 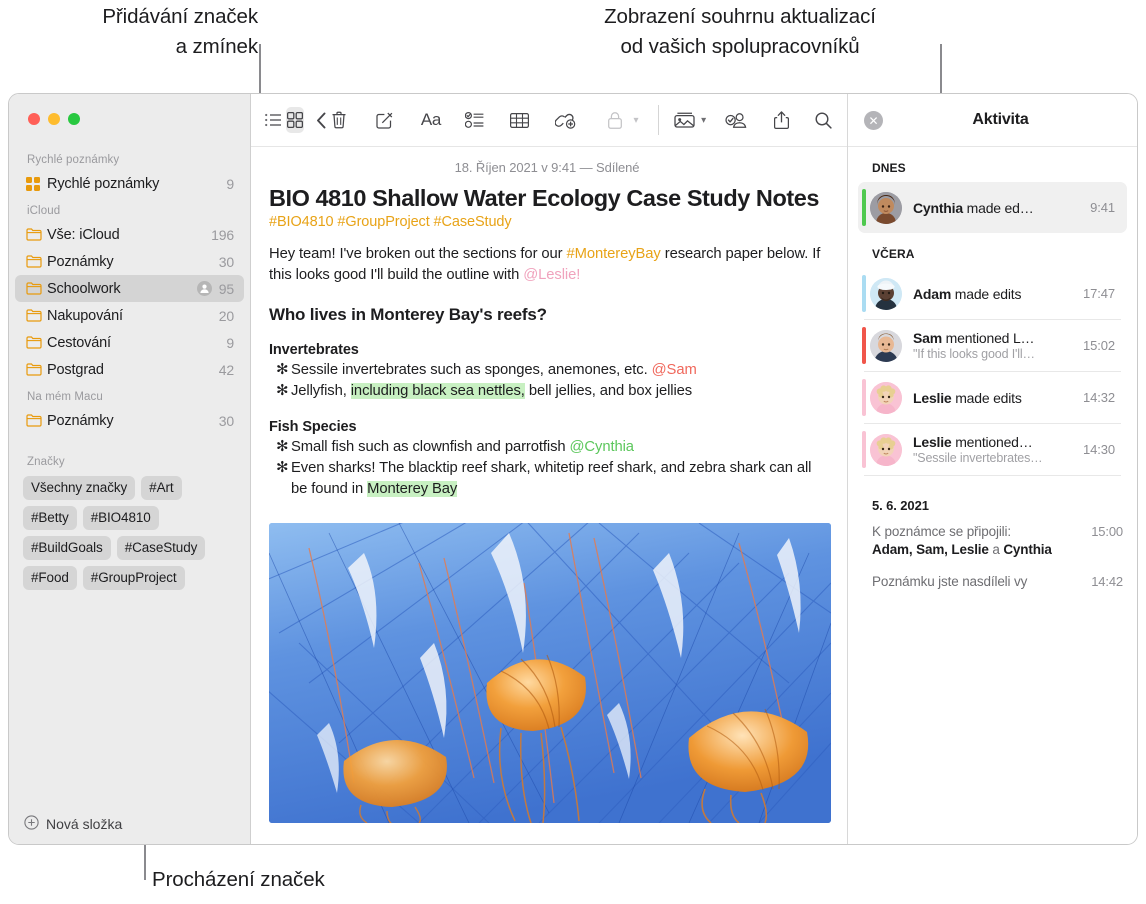 I want to click on add-link-icon, so click(x=565, y=120).